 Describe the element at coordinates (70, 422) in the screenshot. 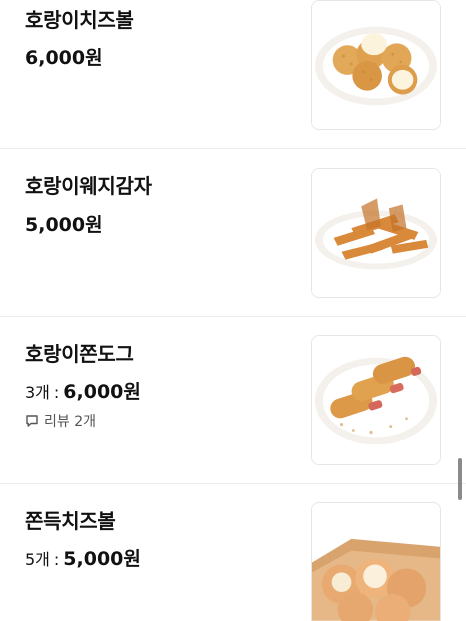

I see `review-label: 리뷰 2개` at that location.